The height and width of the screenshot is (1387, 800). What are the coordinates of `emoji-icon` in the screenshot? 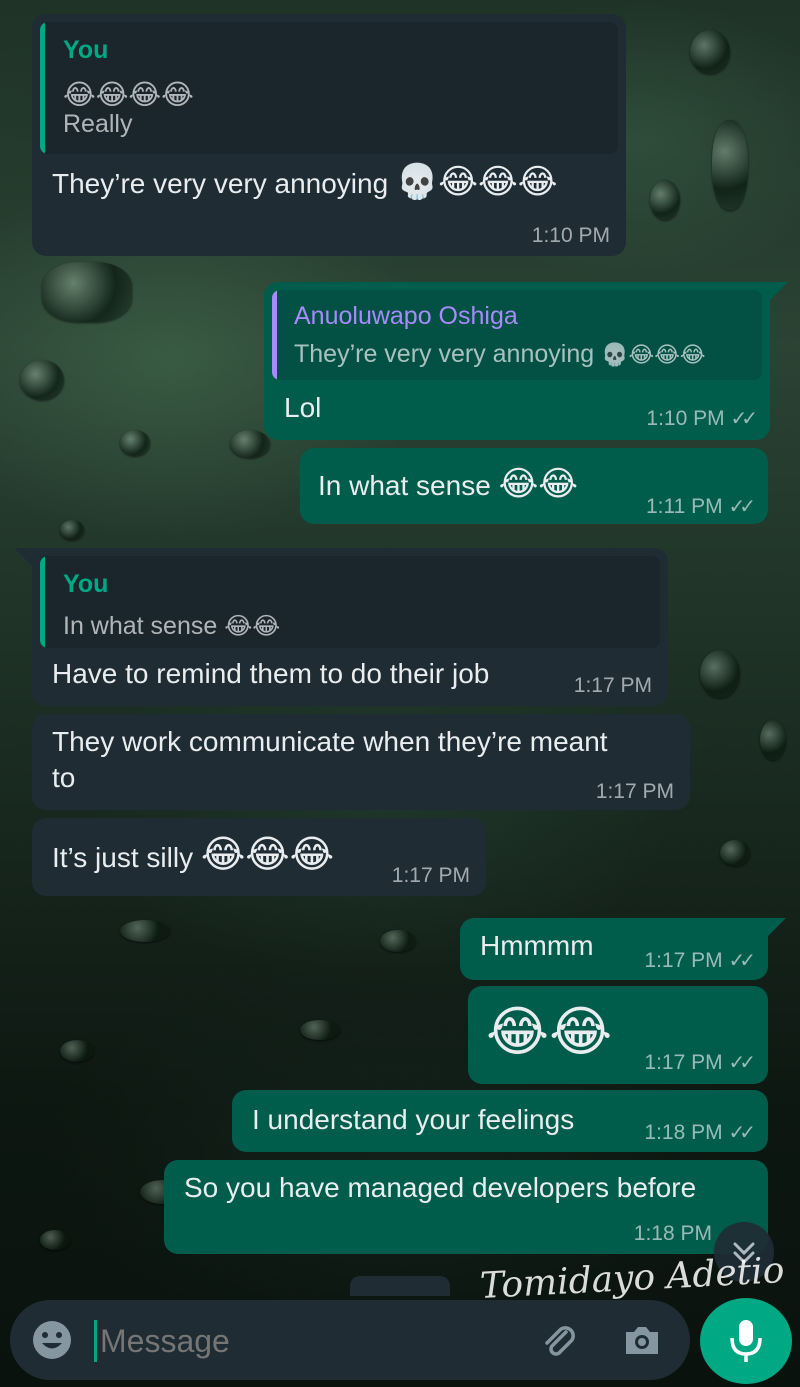 It's located at (52, 1340).